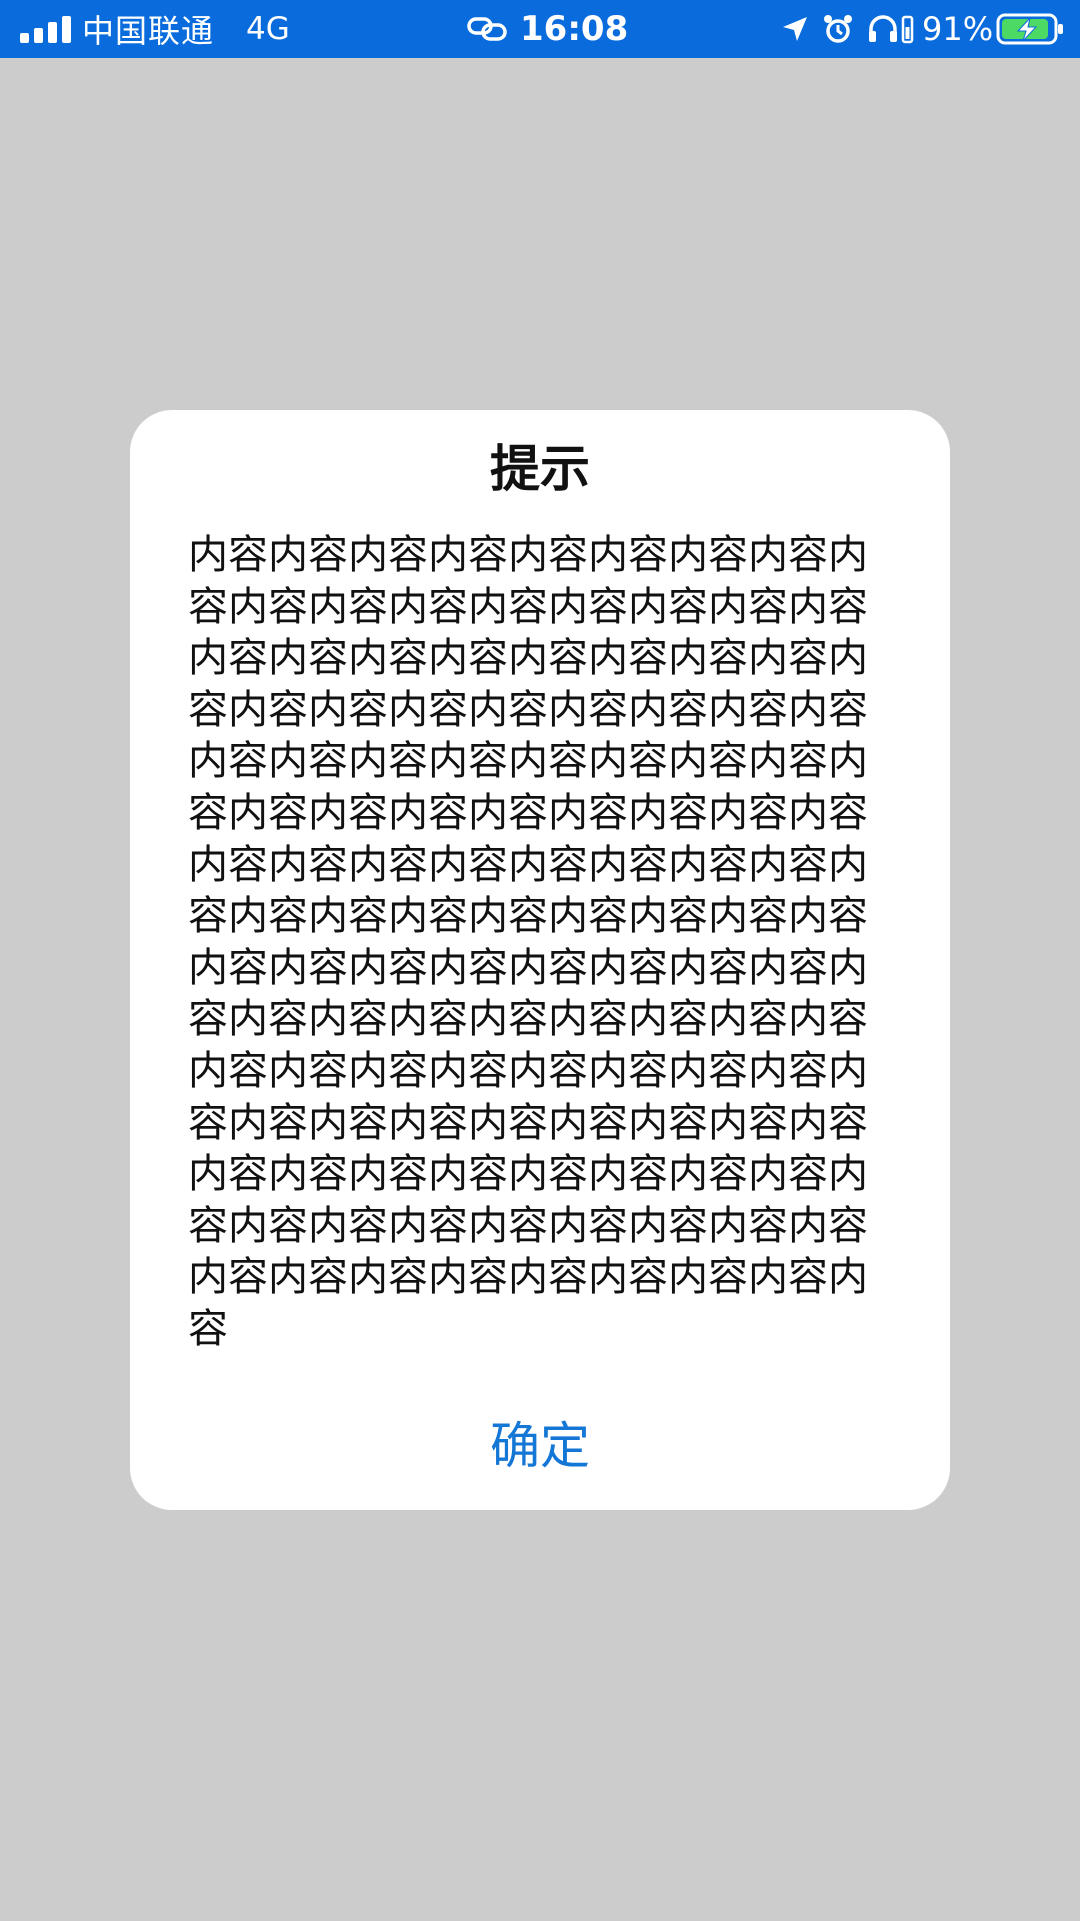 The width and height of the screenshot is (1080, 1921). I want to click on battery-charging-icon, so click(1031, 29).